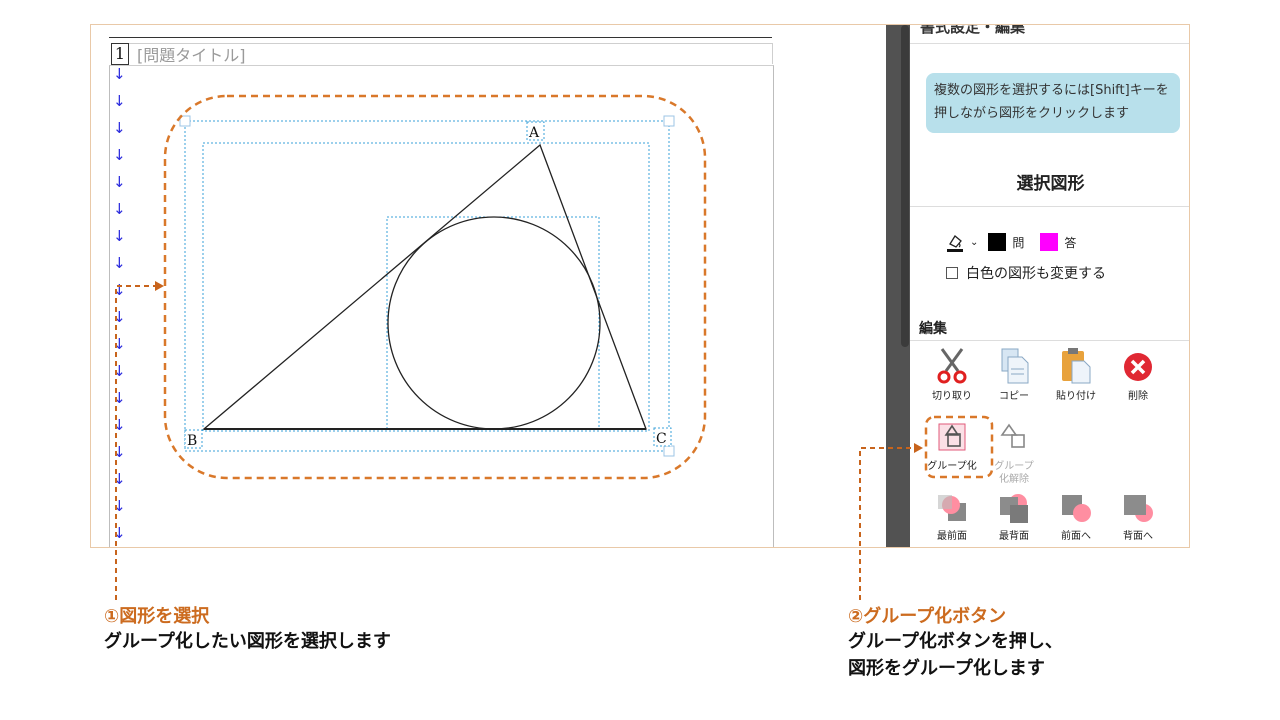 The image size is (1280, 720). I want to click on delete-button: 削除, so click(1138, 375).